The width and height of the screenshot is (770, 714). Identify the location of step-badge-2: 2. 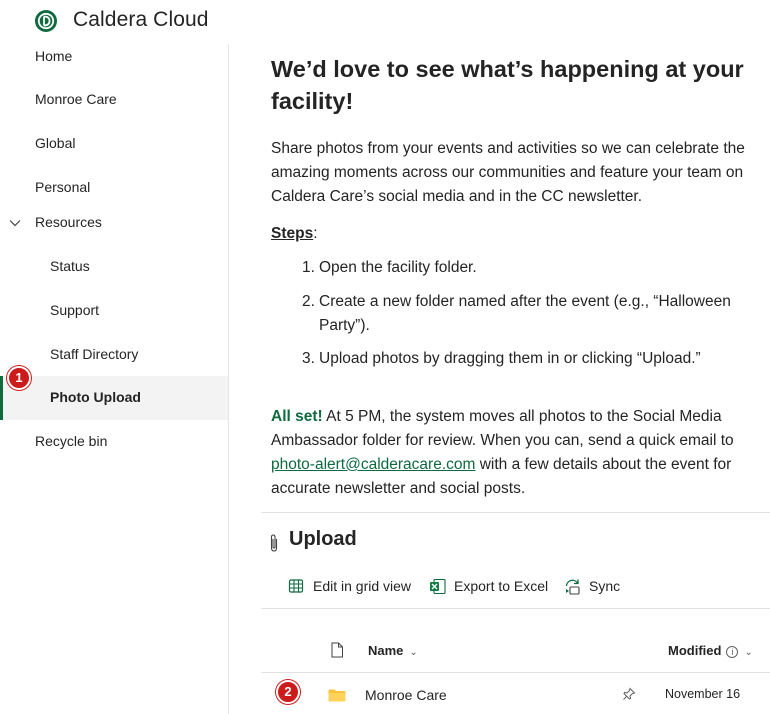
(288, 692).